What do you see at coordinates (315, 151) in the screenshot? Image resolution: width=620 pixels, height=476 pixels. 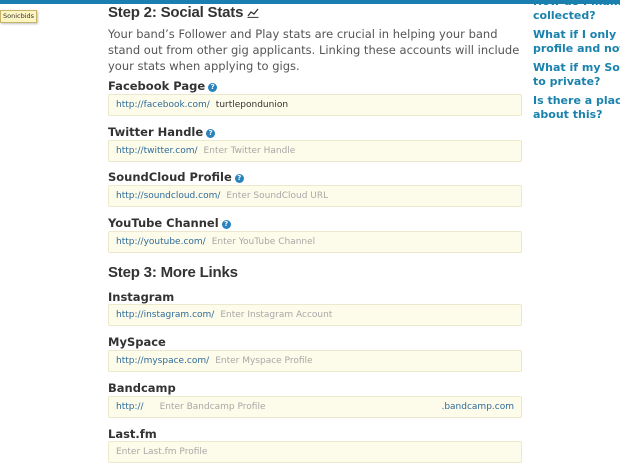 I see `twitter-field: http://twitter.com/Enter Twitter Handle` at bounding box center [315, 151].